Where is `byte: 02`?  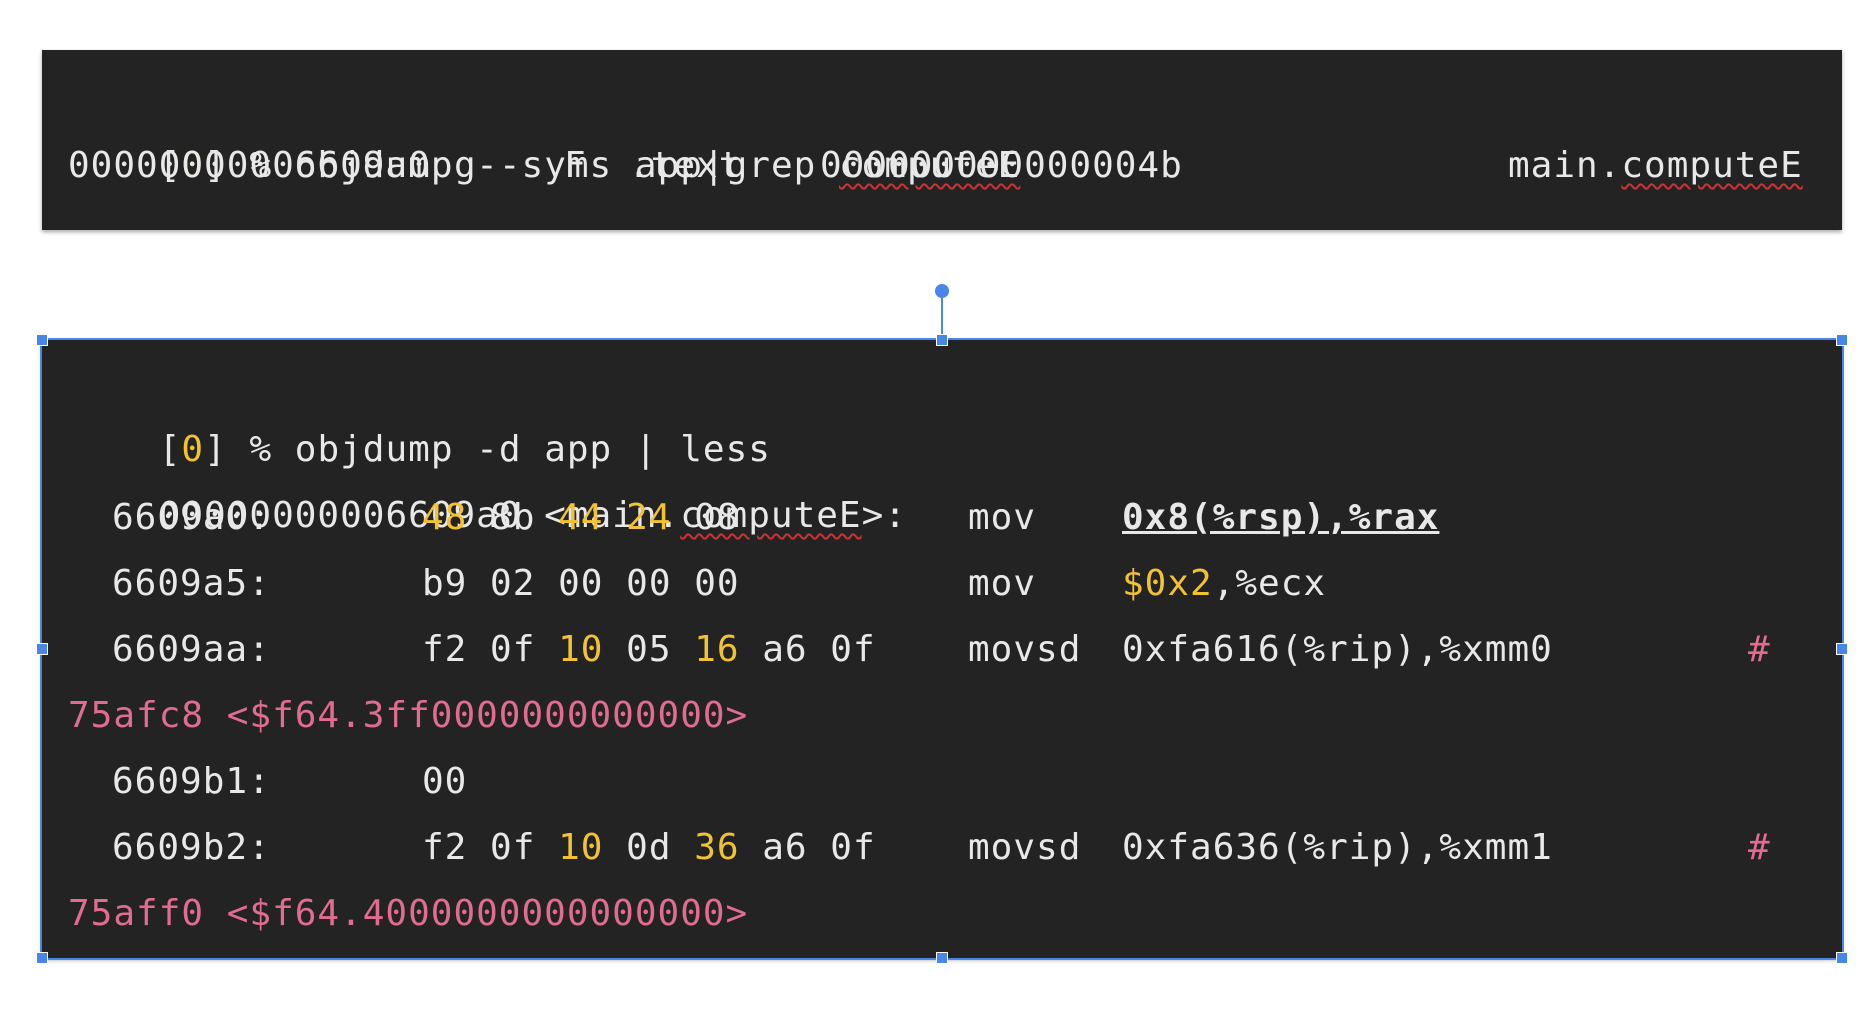
byte: 02 is located at coordinates (513, 583).